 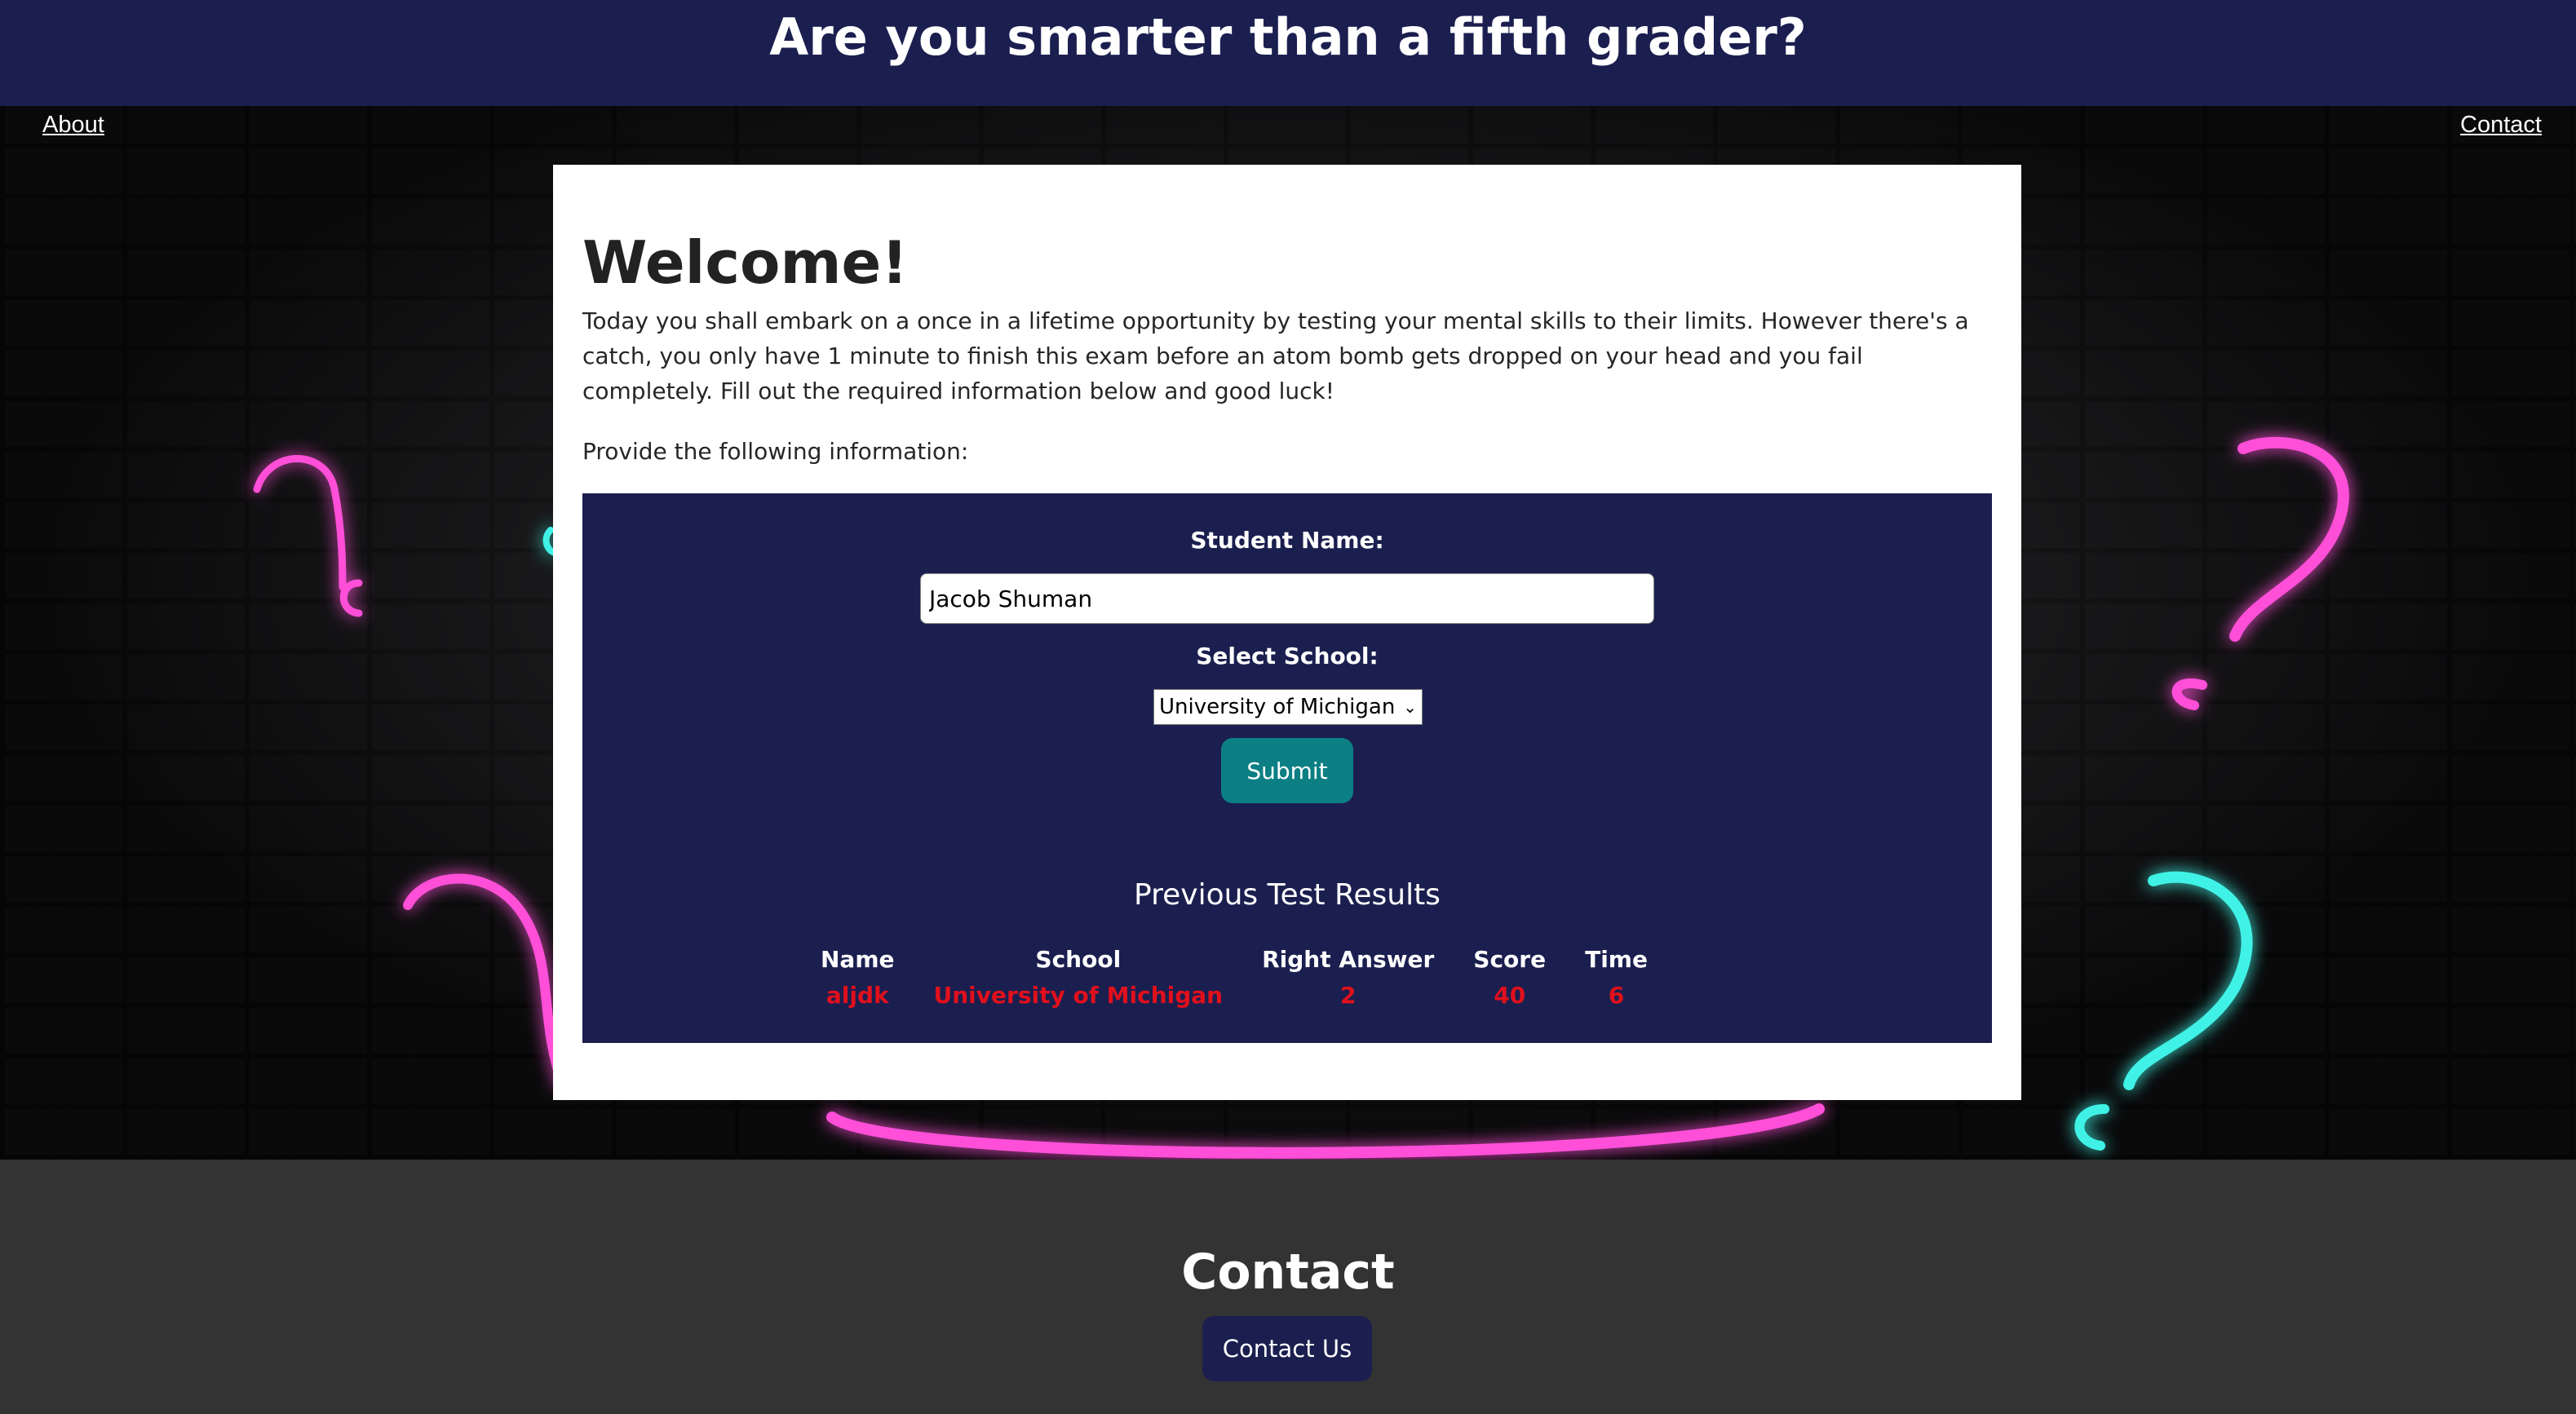 I want to click on result-right-answer-cell: 2, so click(x=1348, y=996).